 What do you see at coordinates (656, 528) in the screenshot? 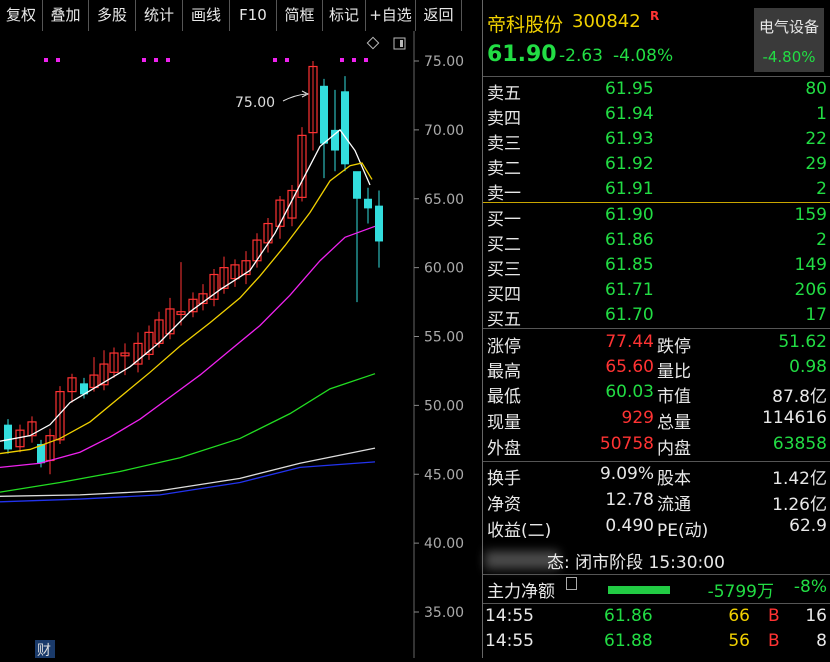
I see `stat-row: 收益(二) 0.490 PE(动) 62.9` at bounding box center [656, 528].